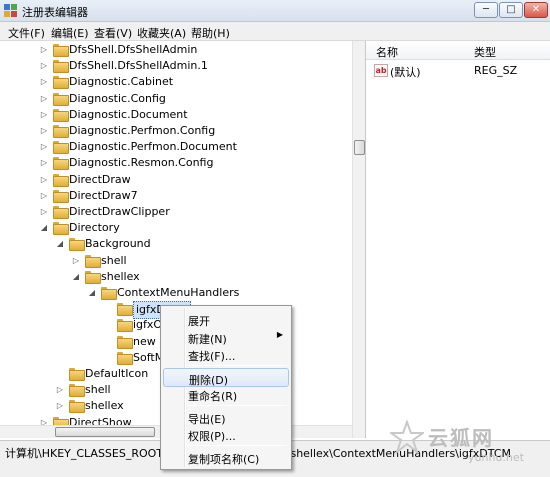  What do you see at coordinates (105, 432) in the screenshot?
I see `tree-horizontal-scroll-thumb` at bounding box center [105, 432].